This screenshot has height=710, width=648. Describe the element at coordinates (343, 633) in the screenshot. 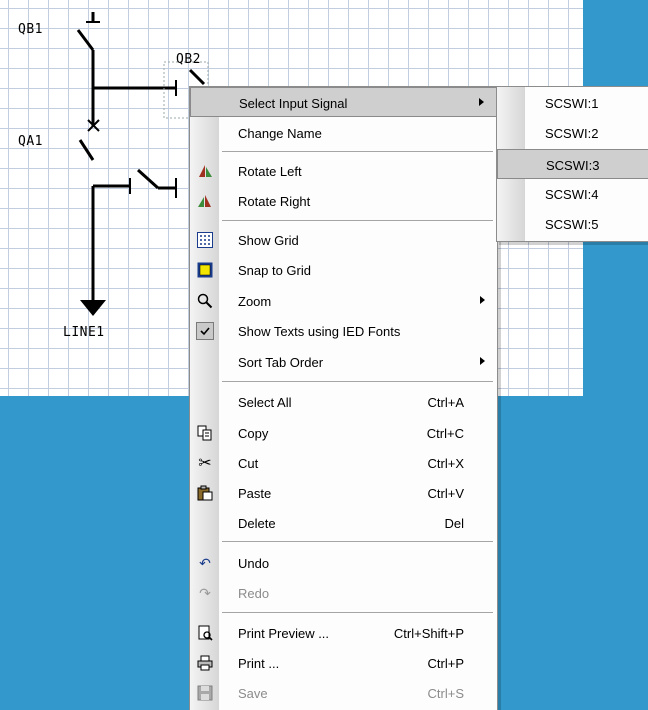

I see `menu-item-print-preview: Print Preview ... Ctrl+Shift+P` at that location.